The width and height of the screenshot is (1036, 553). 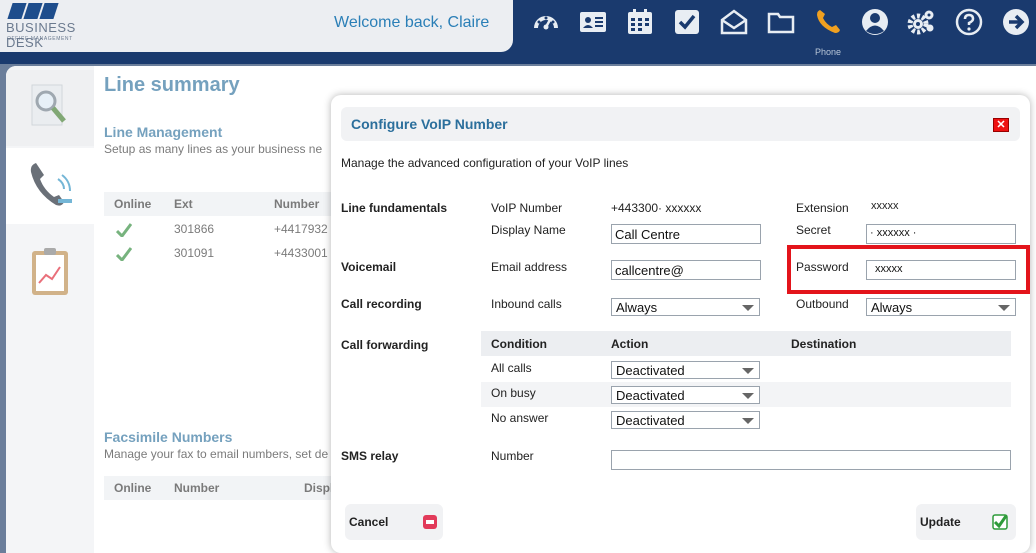 I want to click on outbound-label: Outbound, so click(x=822, y=304).